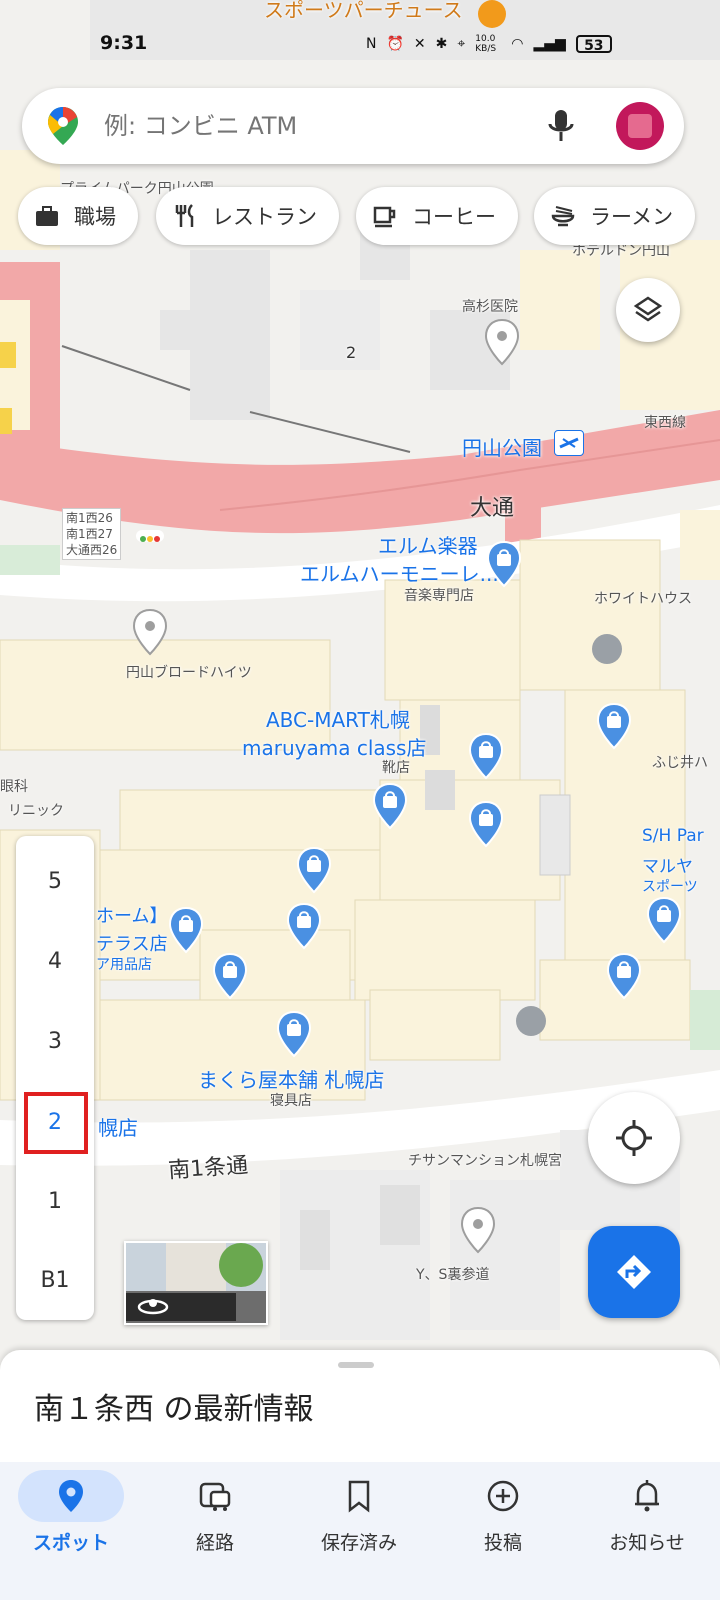 The image size is (720, 1600). Describe the element at coordinates (291, 1101) in the screenshot. I see `map-label-bedding: 寝具店` at that location.